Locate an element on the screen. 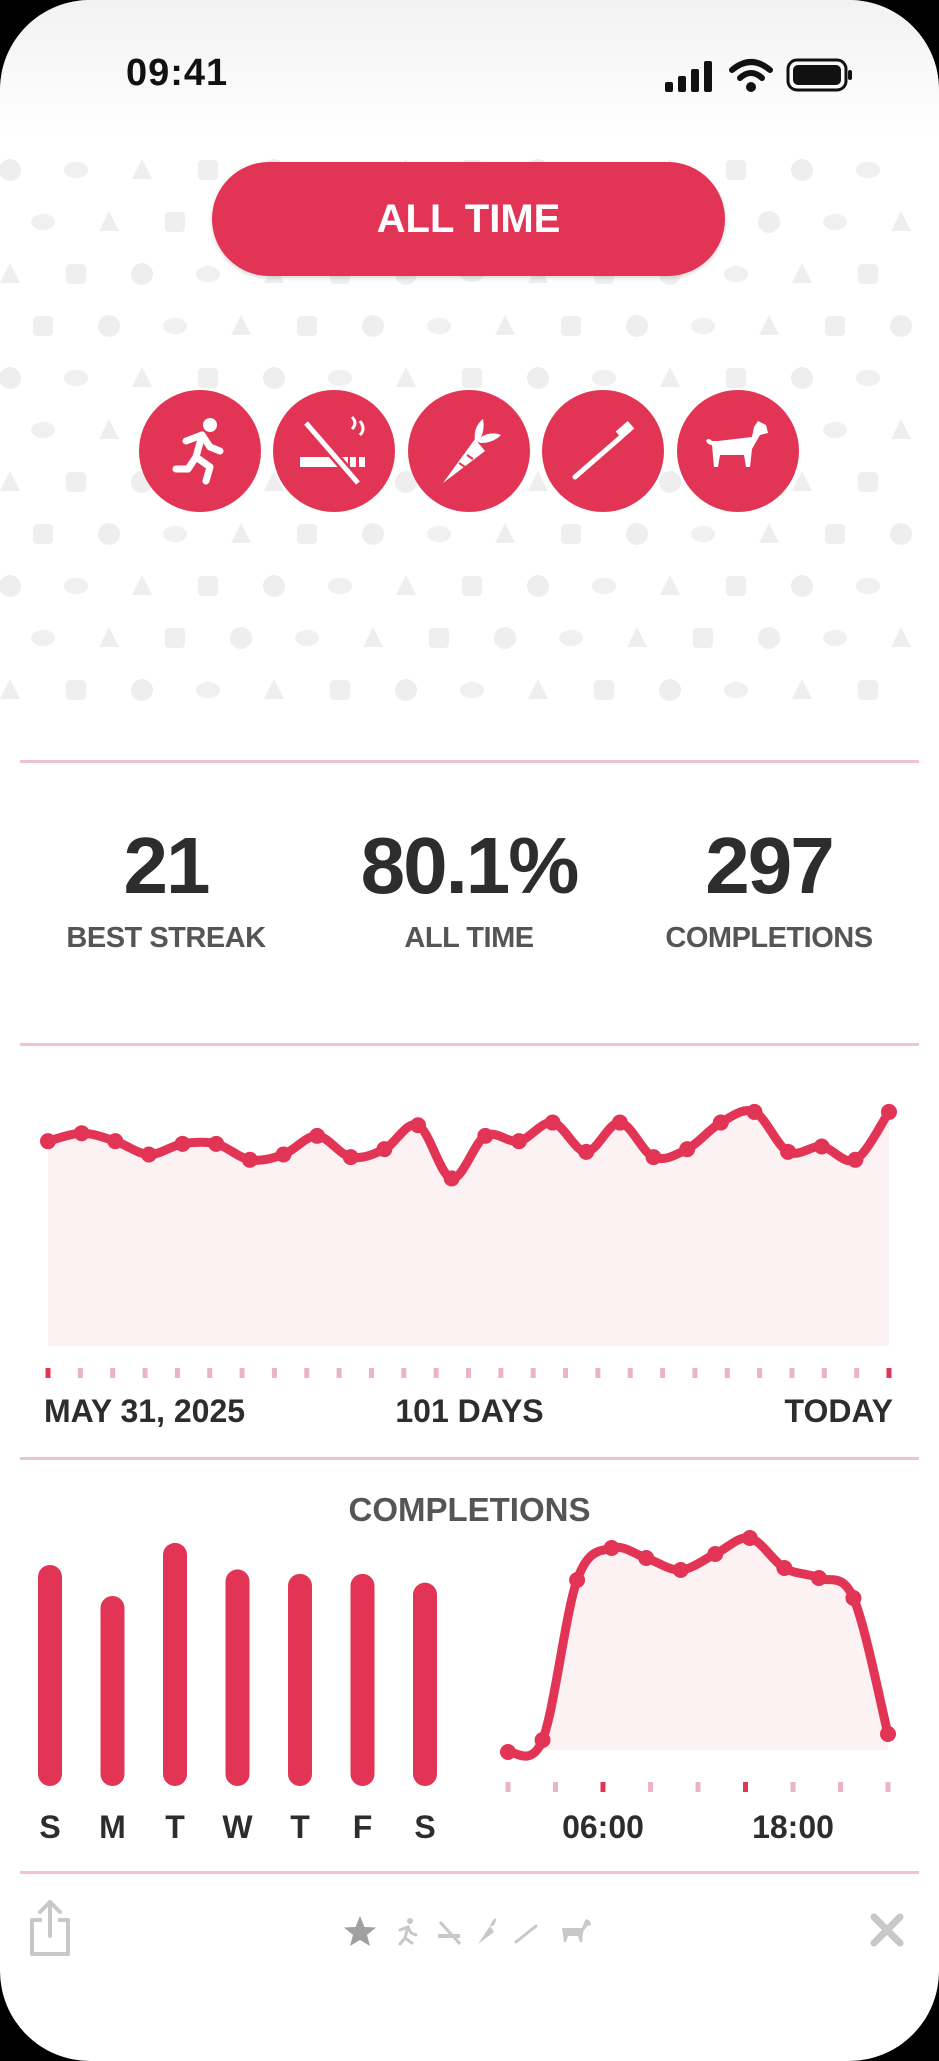 This screenshot has width=939, height=2061. share-icon is located at coordinates (50, 1928).